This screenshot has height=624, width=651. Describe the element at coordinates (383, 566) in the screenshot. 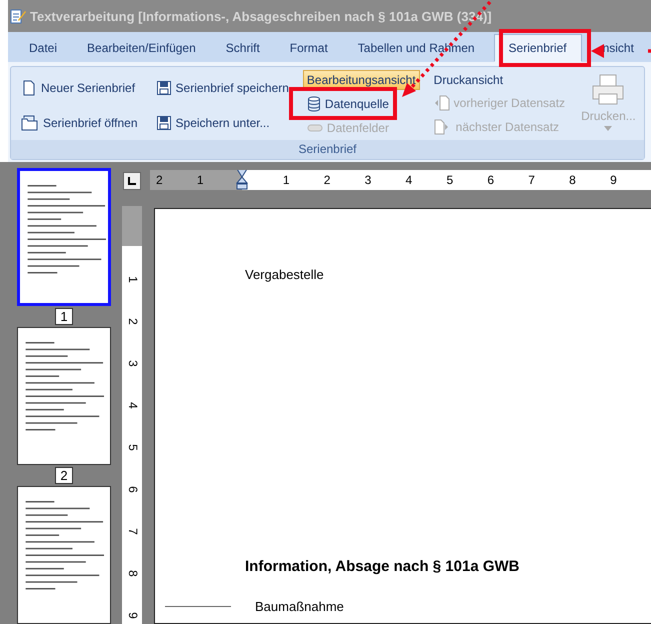

I see `document-heading: Information, Absage nach § 101a GWB` at that location.